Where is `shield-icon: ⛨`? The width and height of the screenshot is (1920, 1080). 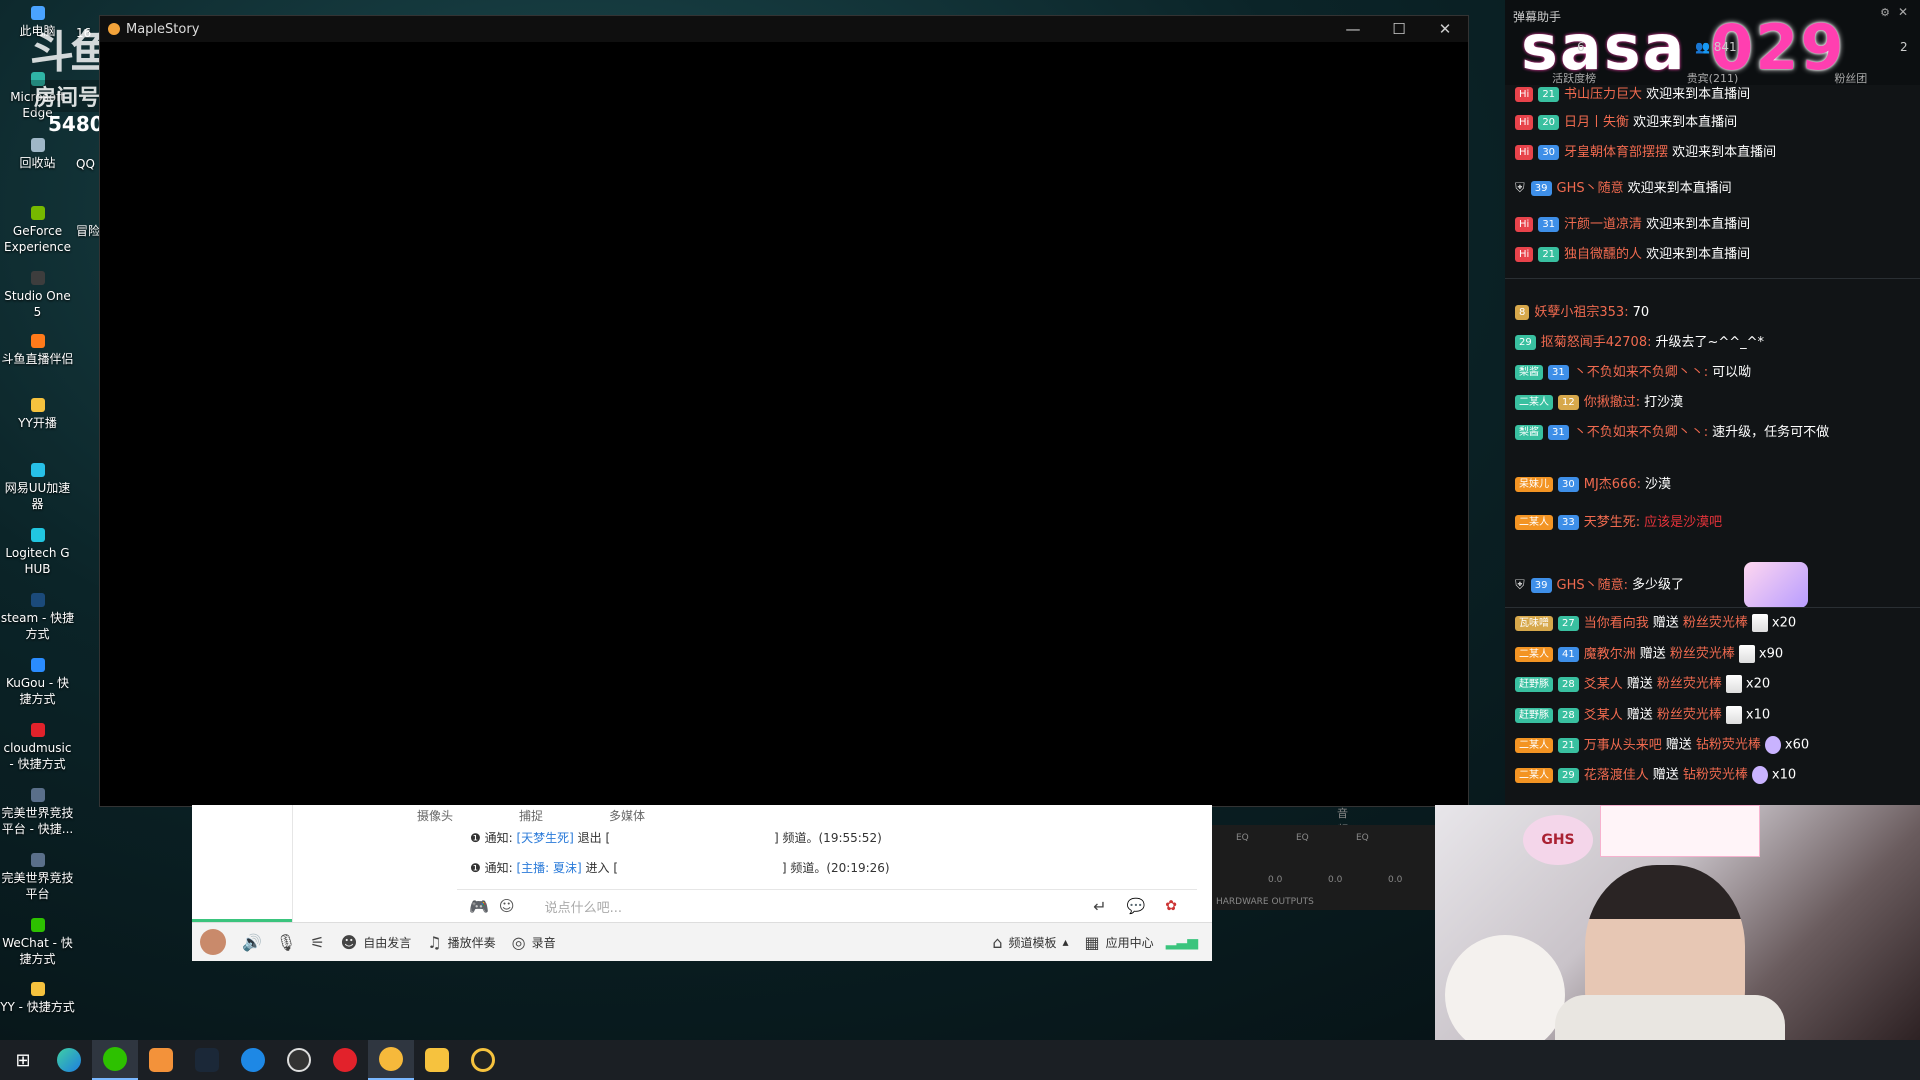 shield-icon: ⛨ is located at coordinates (1520, 188).